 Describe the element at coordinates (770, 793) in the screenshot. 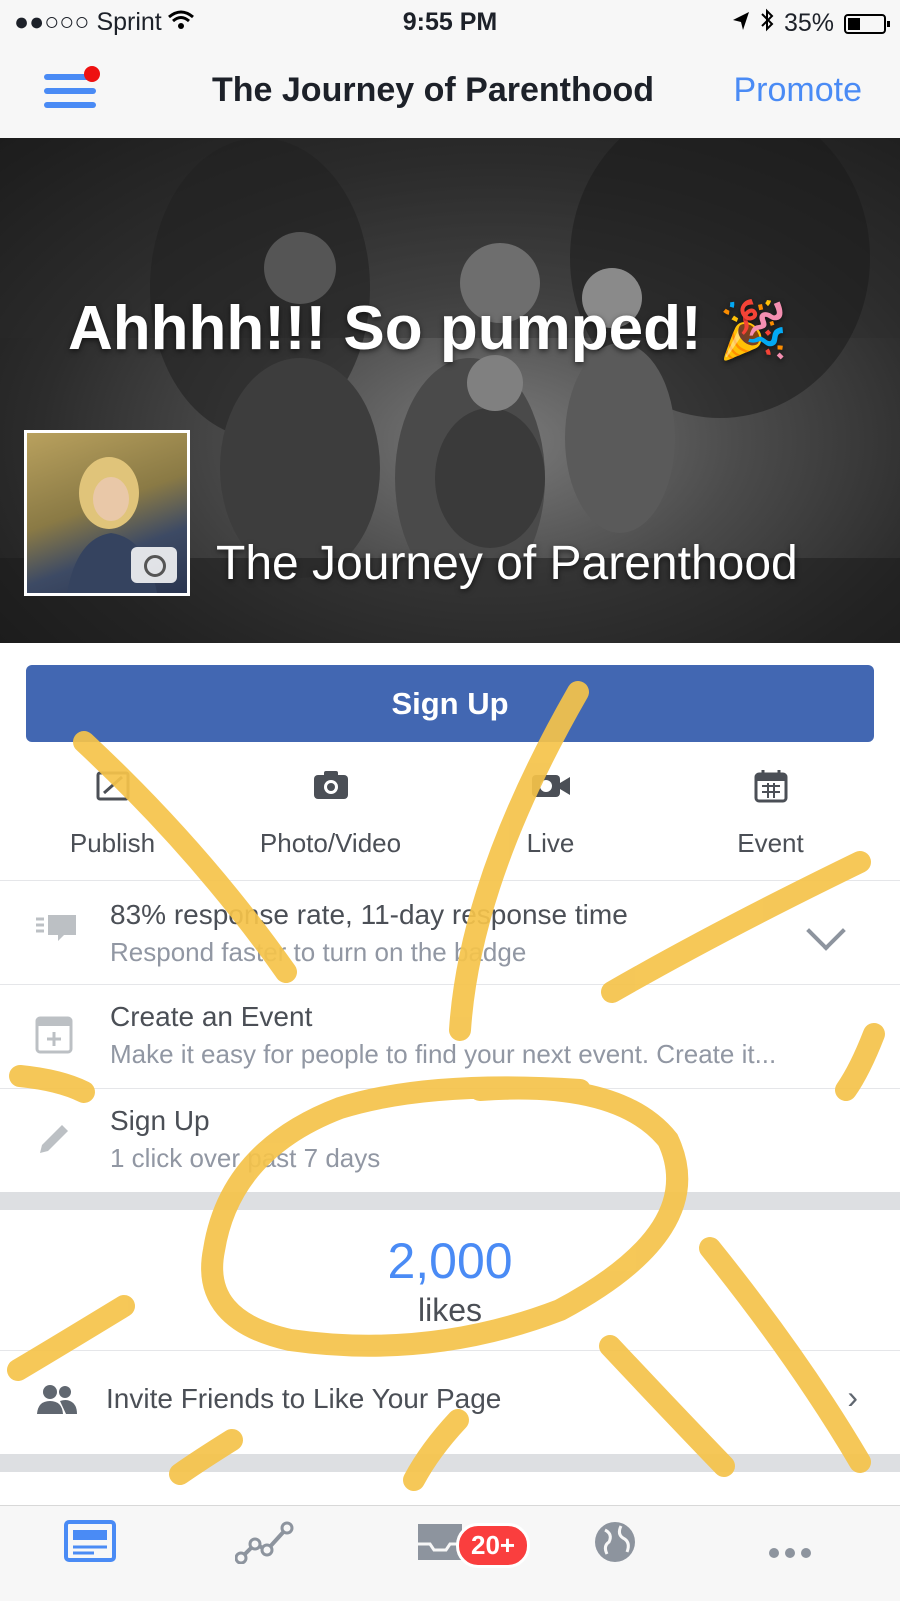

I see `calendar-icon` at that location.